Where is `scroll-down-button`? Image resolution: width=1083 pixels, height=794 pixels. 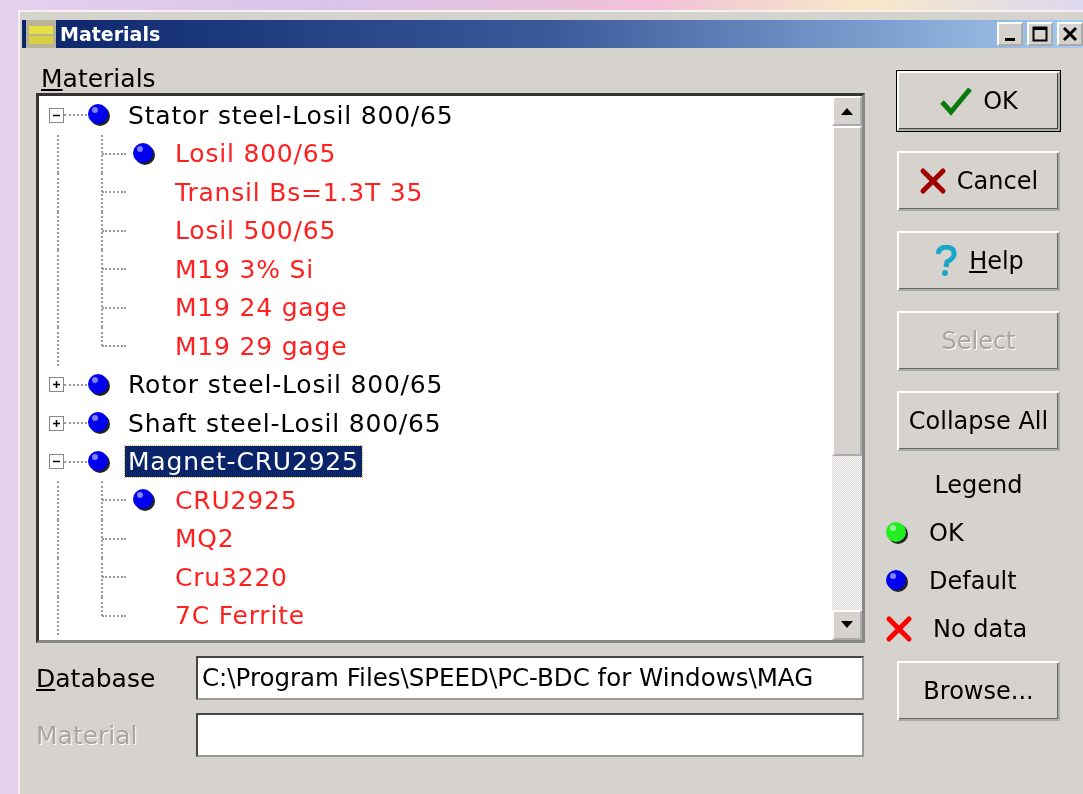 scroll-down-button is located at coordinates (847, 625).